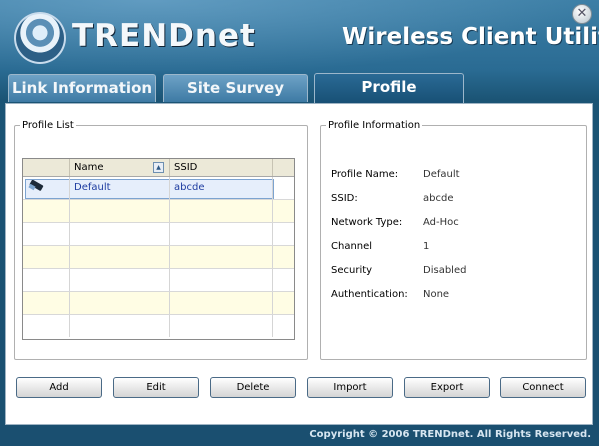  Describe the element at coordinates (221, 188) in the screenshot. I see `row-ssid-cell: abcde` at that location.